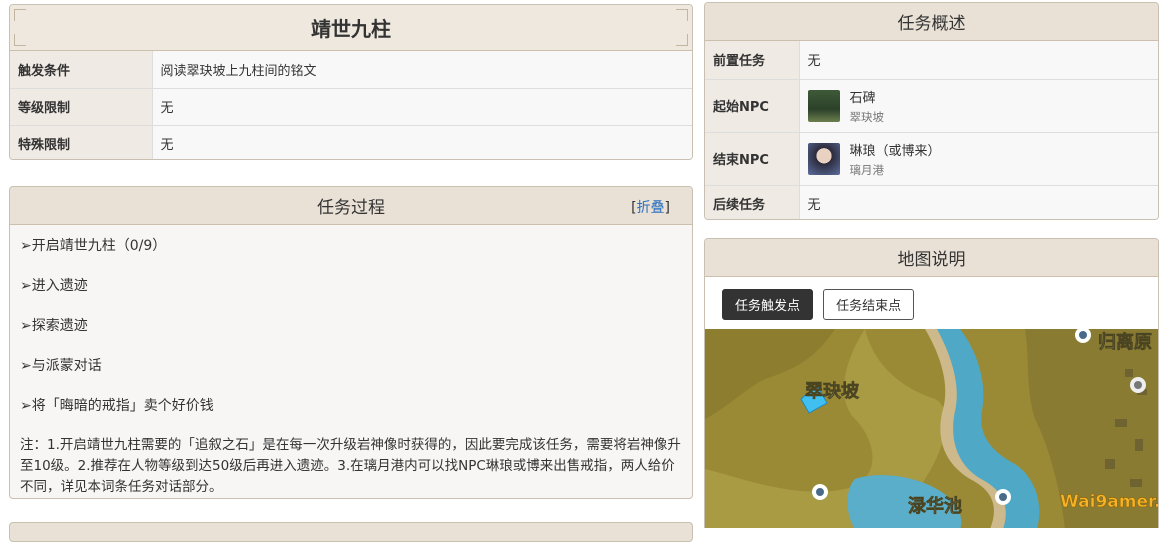  Describe the element at coordinates (752, 202) in the screenshot. I see `overview-key: 后续任务` at that location.